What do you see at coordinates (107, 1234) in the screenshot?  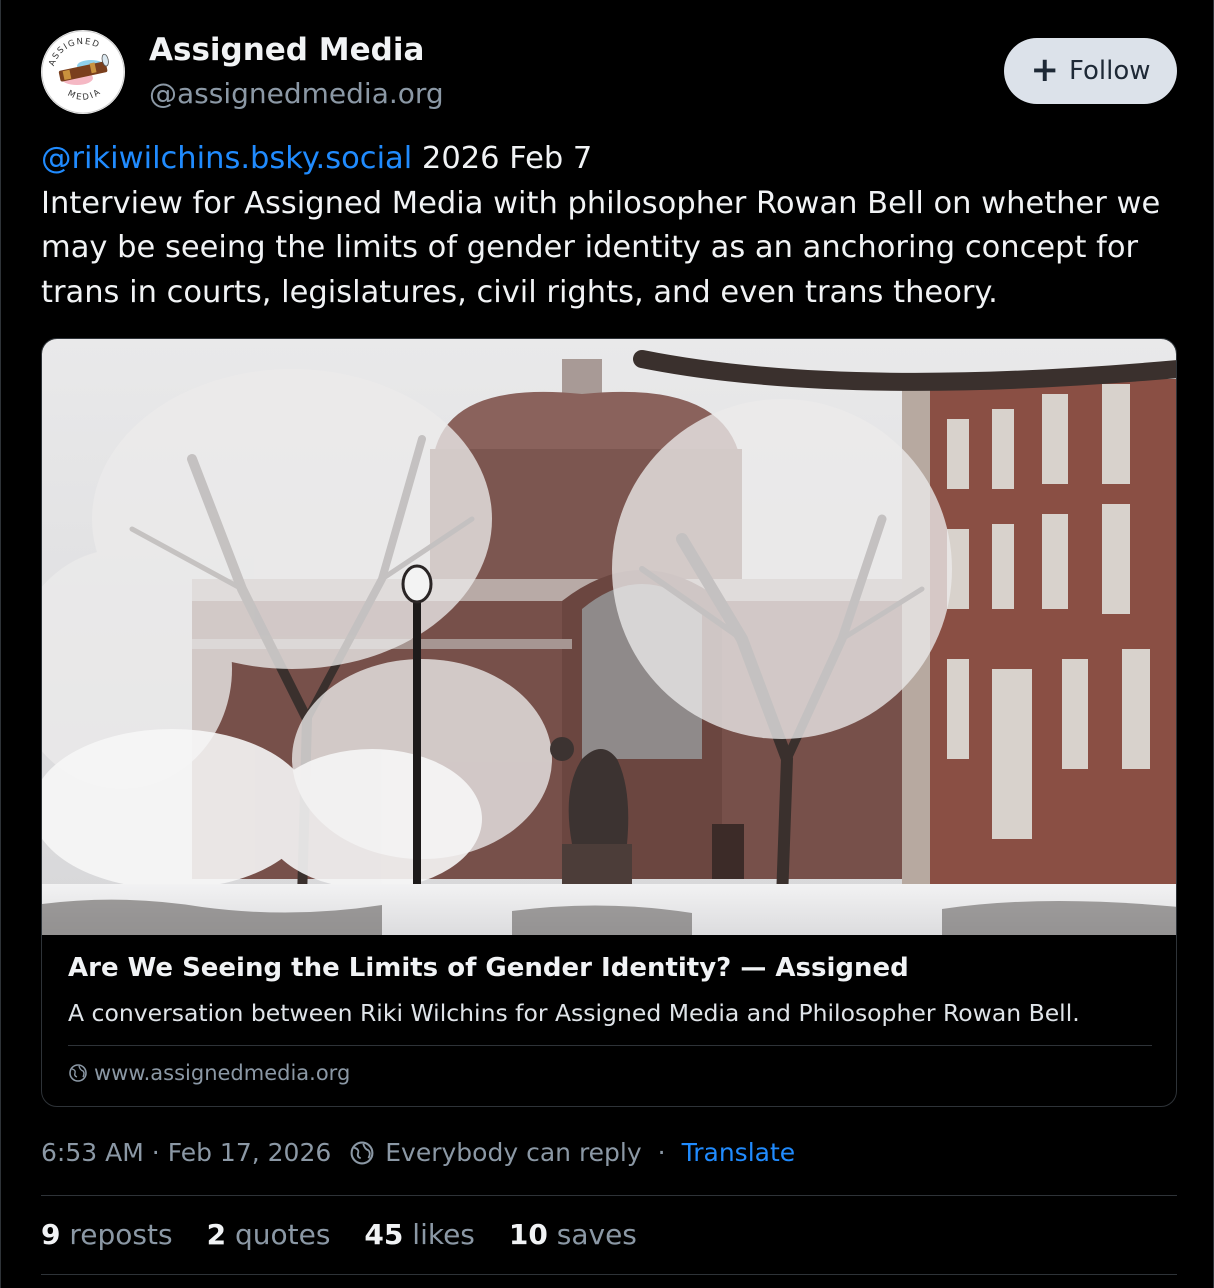 I see `reposts-stat: 9 reposts` at bounding box center [107, 1234].